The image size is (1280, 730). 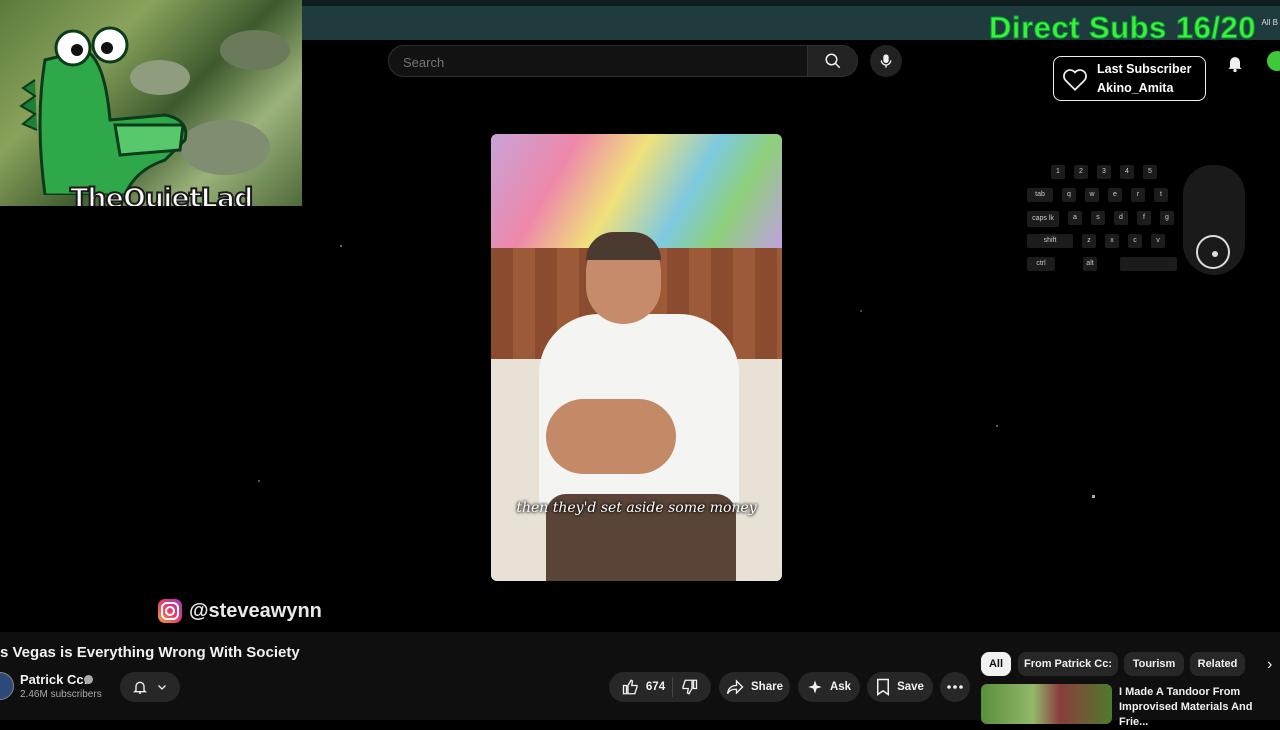 I want to click on like-button: 674, so click(x=643, y=687).